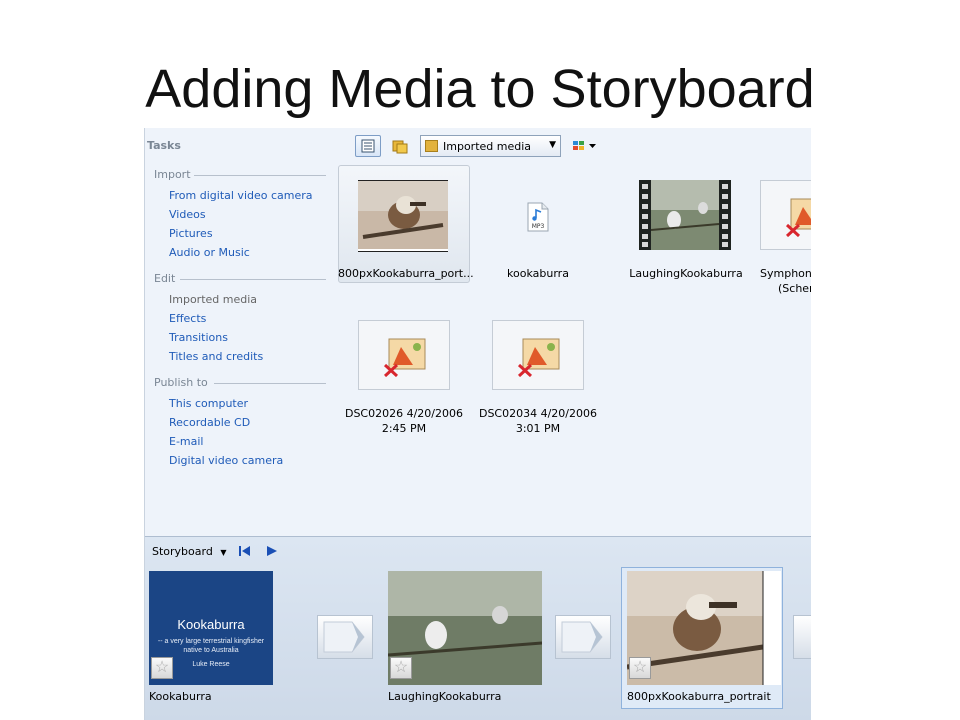  Describe the element at coordinates (187, 214) in the screenshot. I see `task-videos: Videos` at that location.